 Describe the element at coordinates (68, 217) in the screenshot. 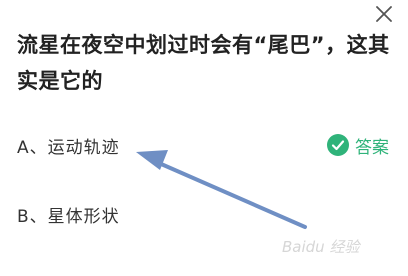

I see `option-b-label: B、星体形状` at that location.